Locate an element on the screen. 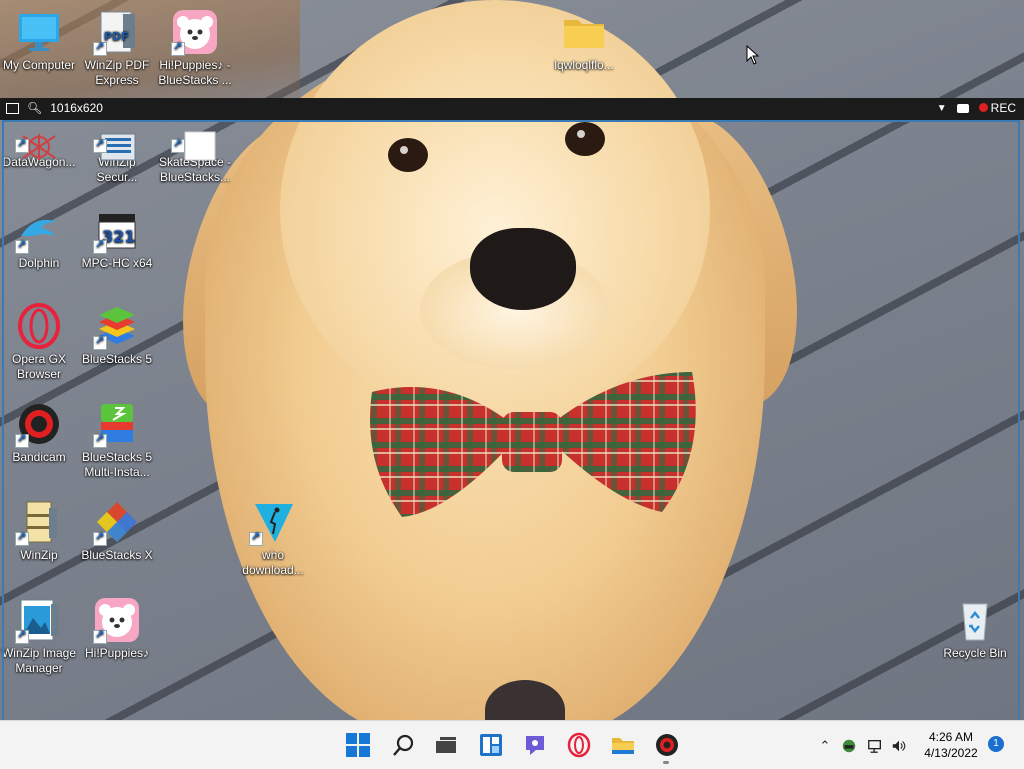 Image resolution: width=1024 pixels, height=769 pixels. file-explorer-icon is located at coordinates (623, 746).